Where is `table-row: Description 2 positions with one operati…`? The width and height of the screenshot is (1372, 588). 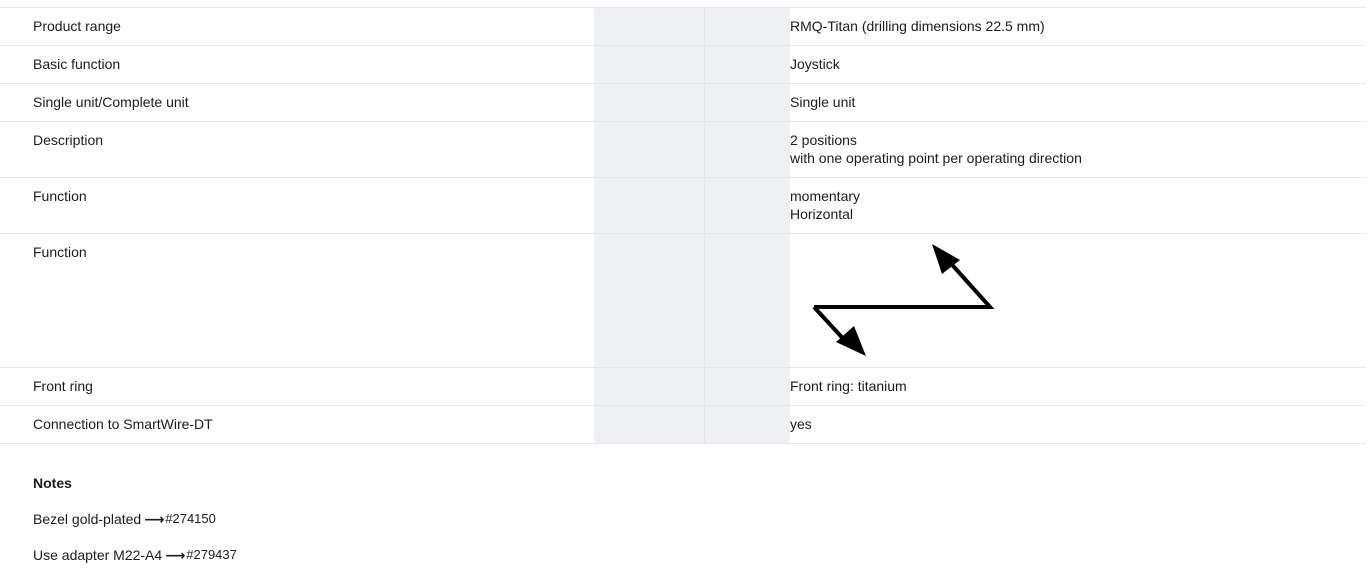 table-row: Description 2 positions with one operati… is located at coordinates (683, 149).